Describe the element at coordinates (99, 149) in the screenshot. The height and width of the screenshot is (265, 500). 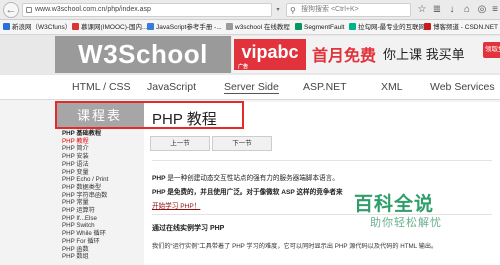
I see `sidebar-item-php-intro: PHP 简介` at that location.